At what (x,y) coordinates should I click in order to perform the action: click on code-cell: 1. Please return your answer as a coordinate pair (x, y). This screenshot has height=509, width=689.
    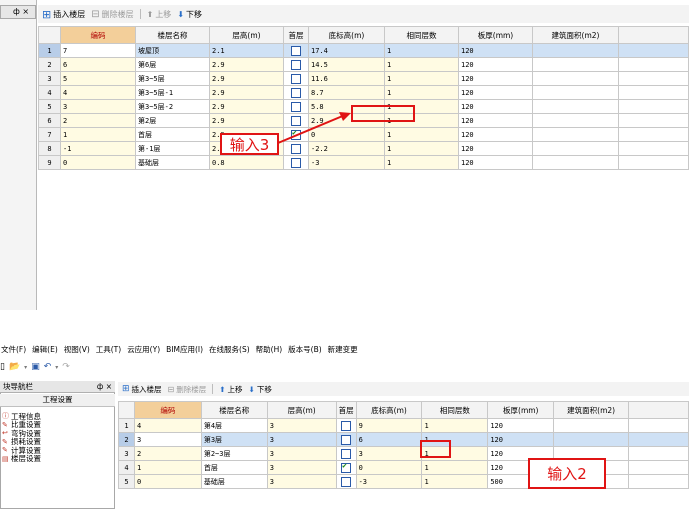
    Looking at the image, I should click on (167, 467).